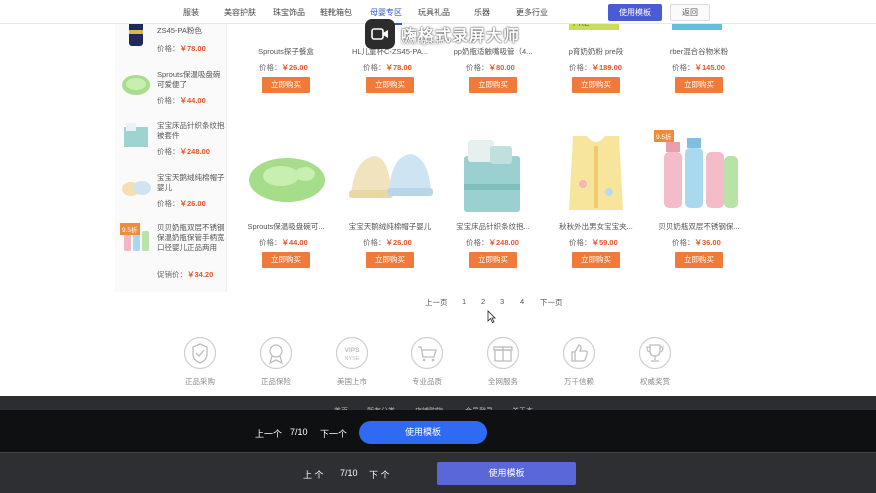  I want to click on feature-trusted: 万千信赖, so click(579, 361).